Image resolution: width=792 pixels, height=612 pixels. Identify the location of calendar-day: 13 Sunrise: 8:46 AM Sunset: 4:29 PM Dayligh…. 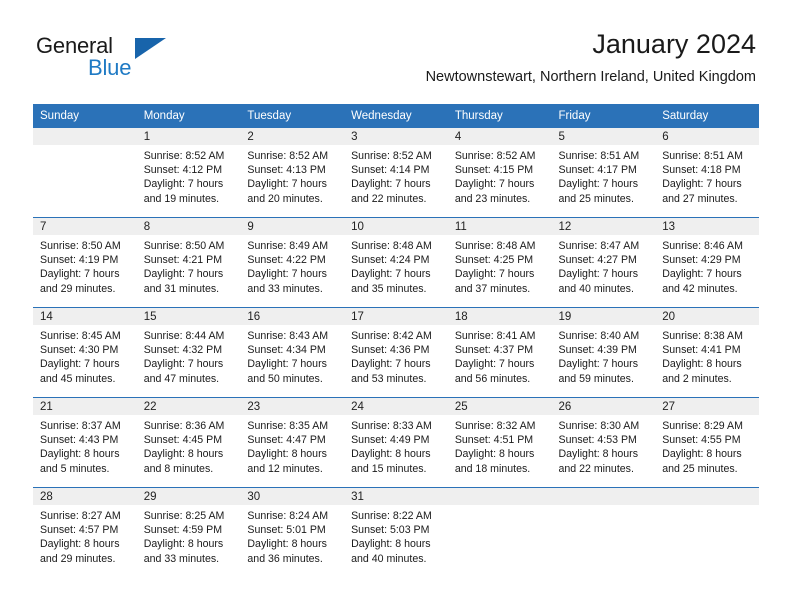
(707, 262).